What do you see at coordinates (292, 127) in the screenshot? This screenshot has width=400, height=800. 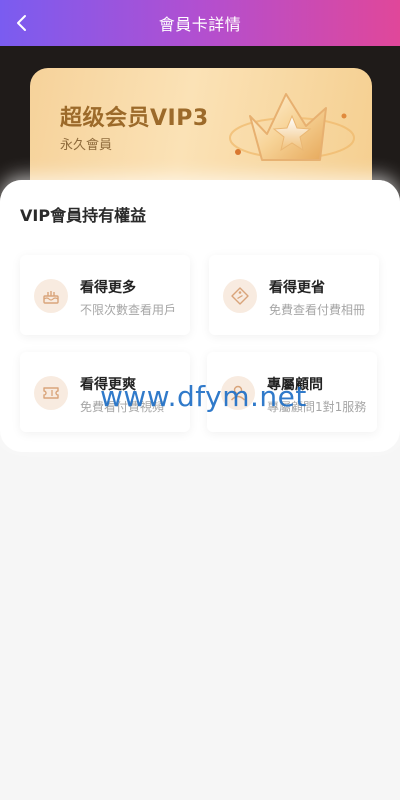 I see `star-crown-icon` at bounding box center [292, 127].